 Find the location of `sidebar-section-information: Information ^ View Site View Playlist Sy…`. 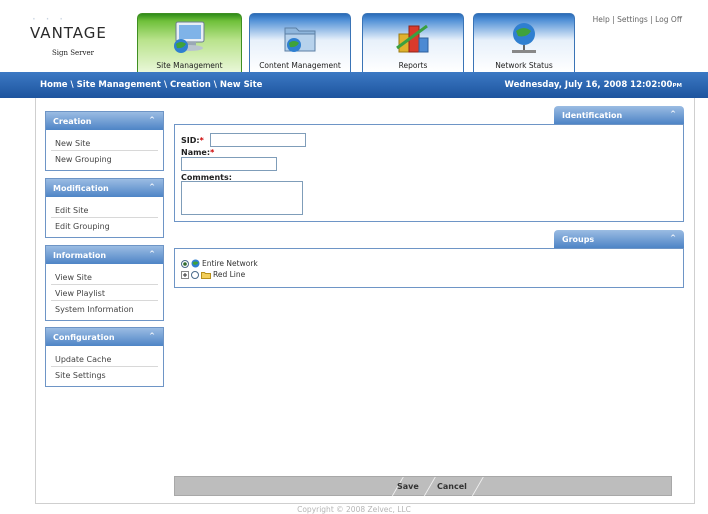

sidebar-section-information: Information ^ View Site View Playlist Sy… is located at coordinates (104, 283).